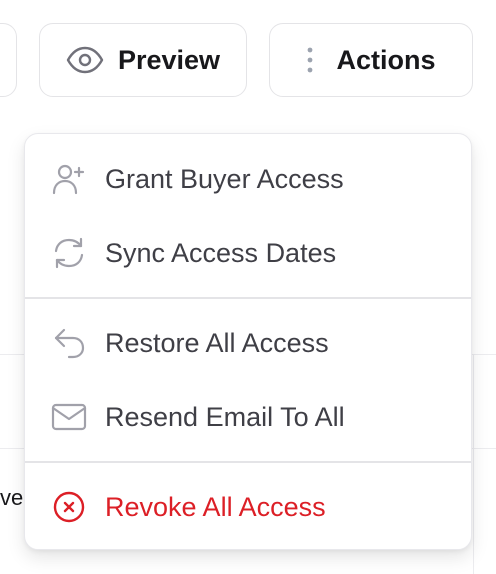 The height and width of the screenshot is (574, 496). I want to click on mail-icon, so click(69, 417).